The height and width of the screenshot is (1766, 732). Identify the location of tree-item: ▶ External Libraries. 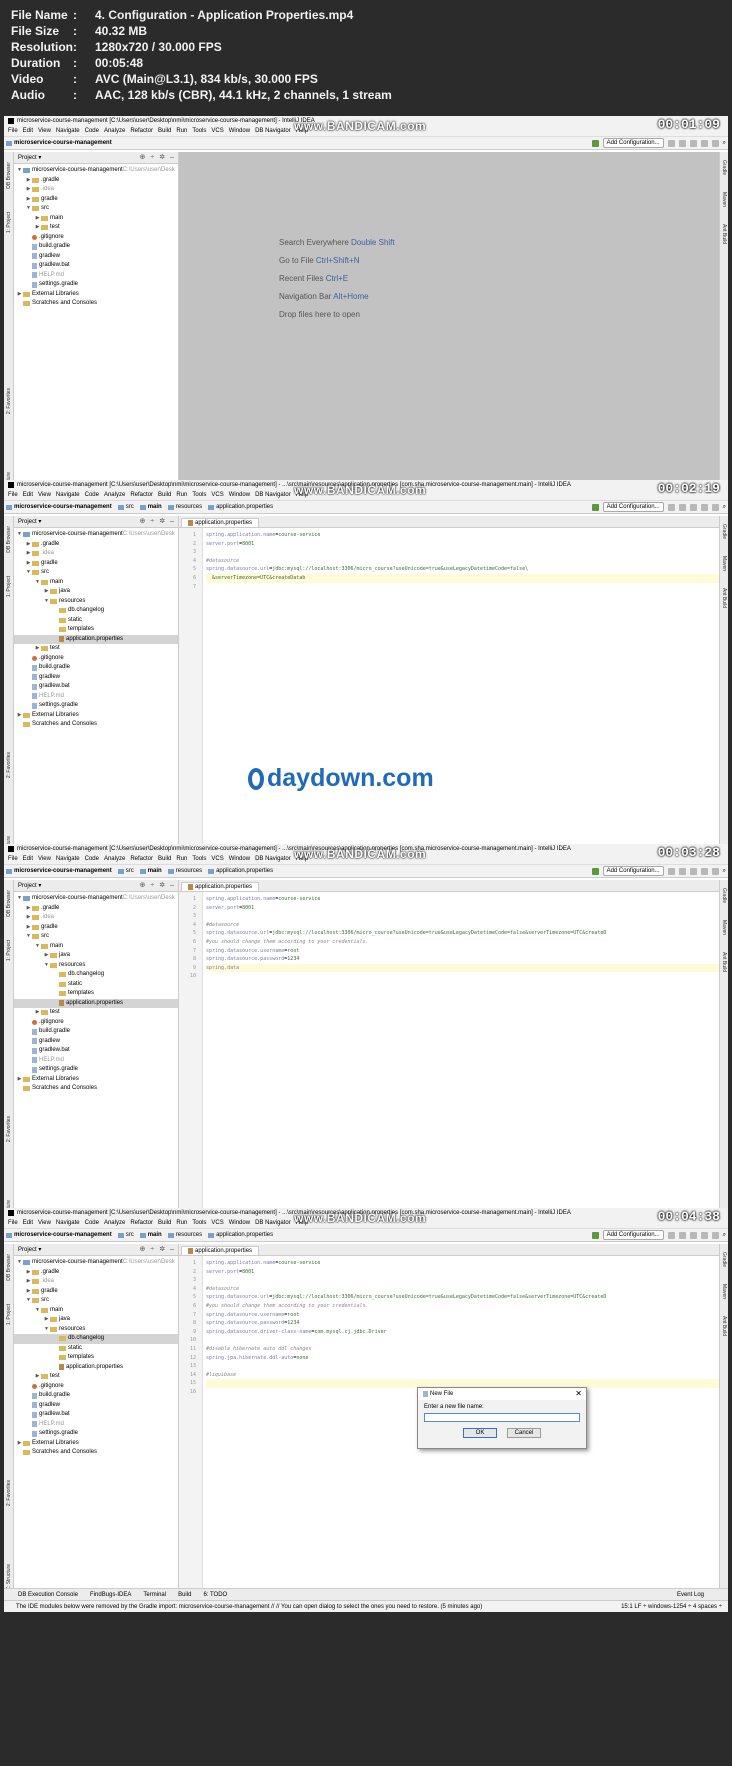
(96, 295).